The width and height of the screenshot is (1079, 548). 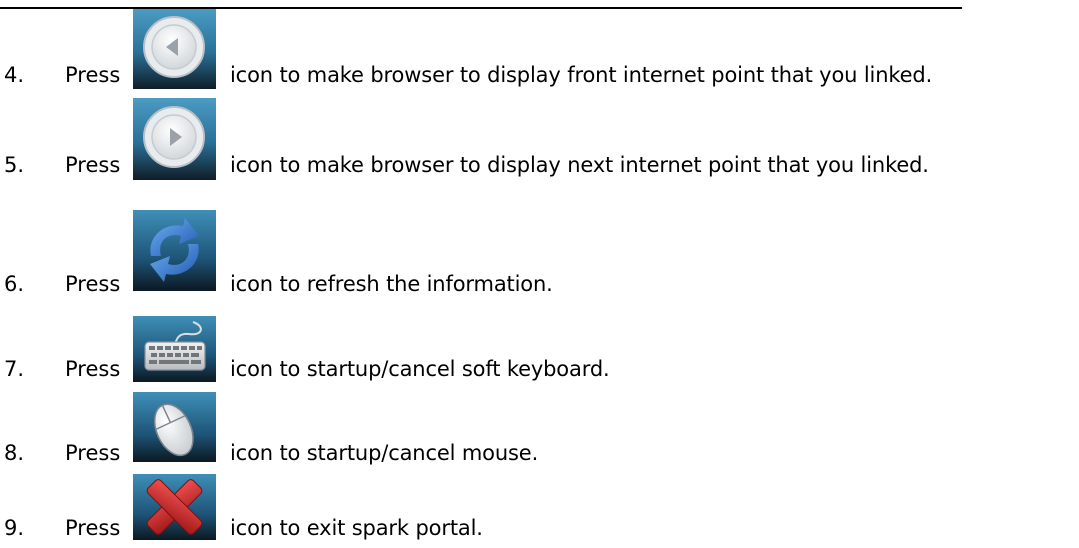 What do you see at coordinates (174, 139) in the screenshot?
I see `forward-arrow-icon` at bounding box center [174, 139].